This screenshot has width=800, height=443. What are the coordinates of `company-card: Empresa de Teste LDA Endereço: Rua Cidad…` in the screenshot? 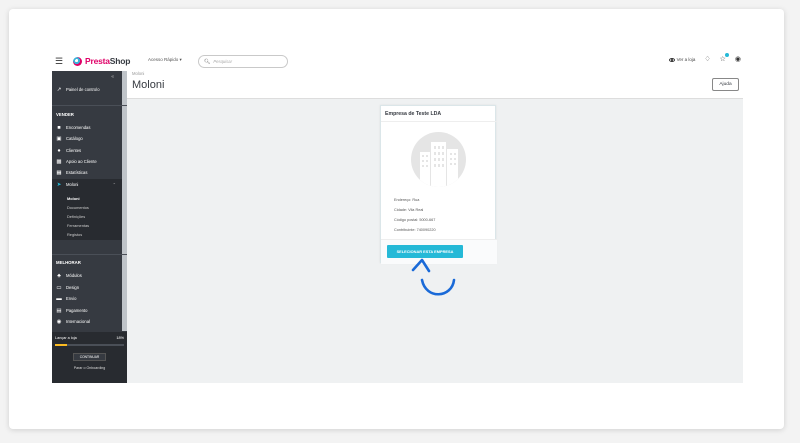 It's located at (438, 184).